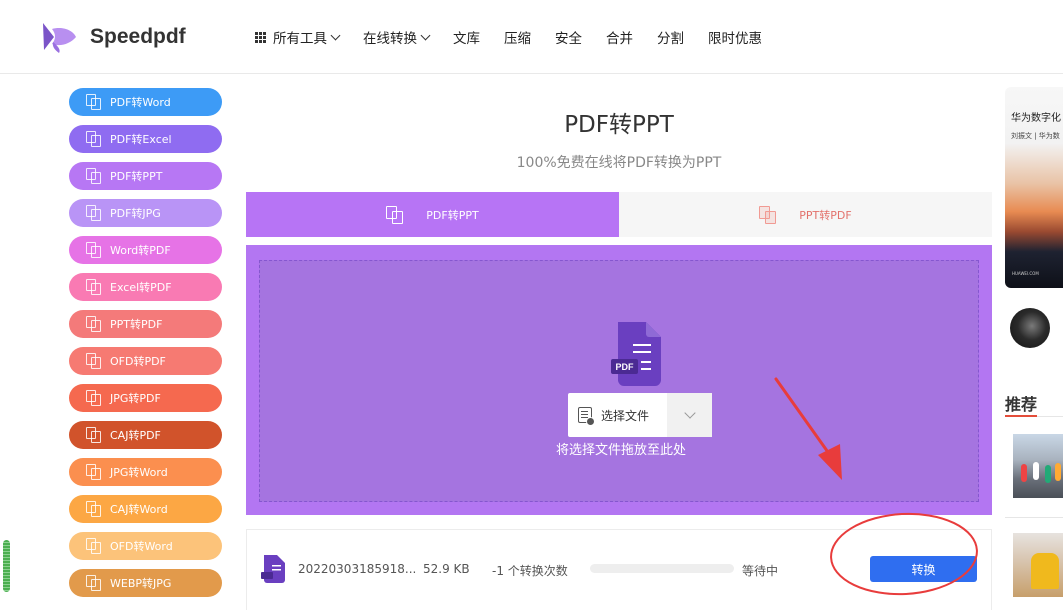 The height and width of the screenshot is (610, 1063). I want to click on nav-merge: 合并, so click(619, 37).